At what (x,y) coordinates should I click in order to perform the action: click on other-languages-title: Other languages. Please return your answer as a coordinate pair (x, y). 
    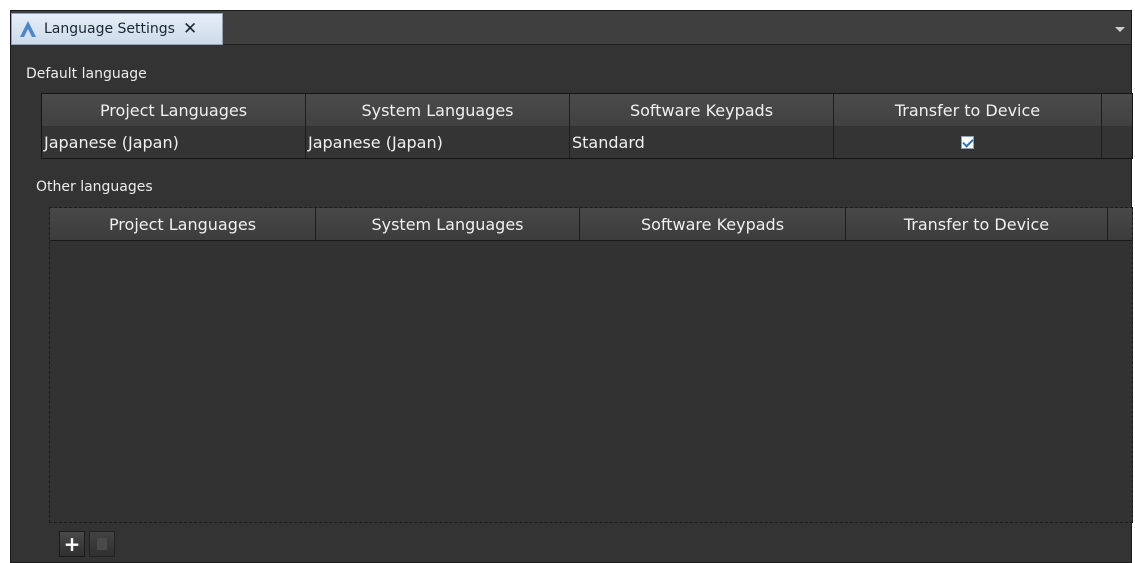
    Looking at the image, I should click on (94, 187).